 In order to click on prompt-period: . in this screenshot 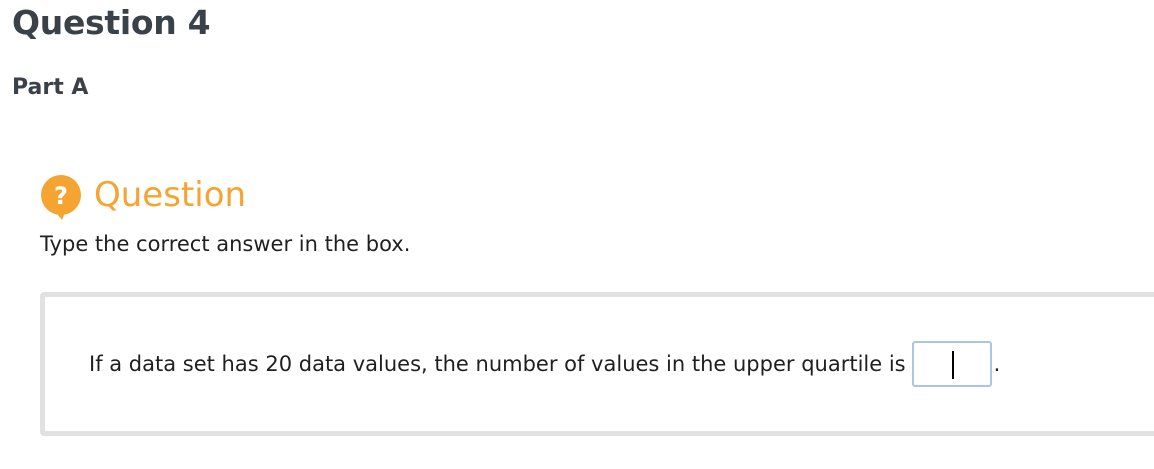, I will do `click(997, 364)`.